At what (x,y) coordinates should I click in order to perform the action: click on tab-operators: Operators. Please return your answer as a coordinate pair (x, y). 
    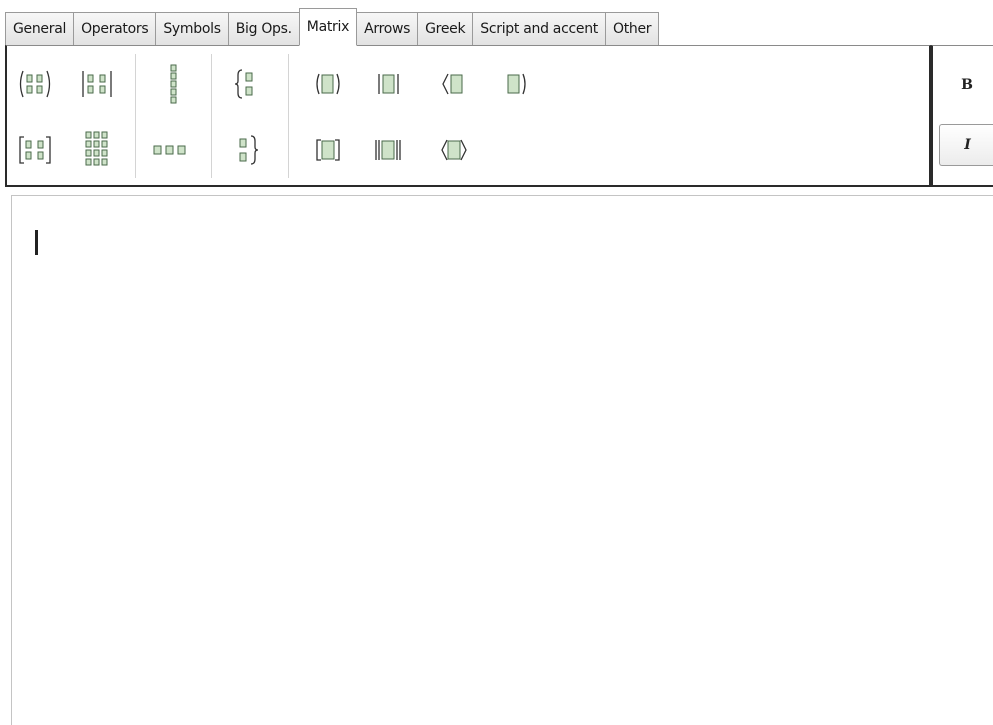
    Looking at the image, I should click on (115, 29).